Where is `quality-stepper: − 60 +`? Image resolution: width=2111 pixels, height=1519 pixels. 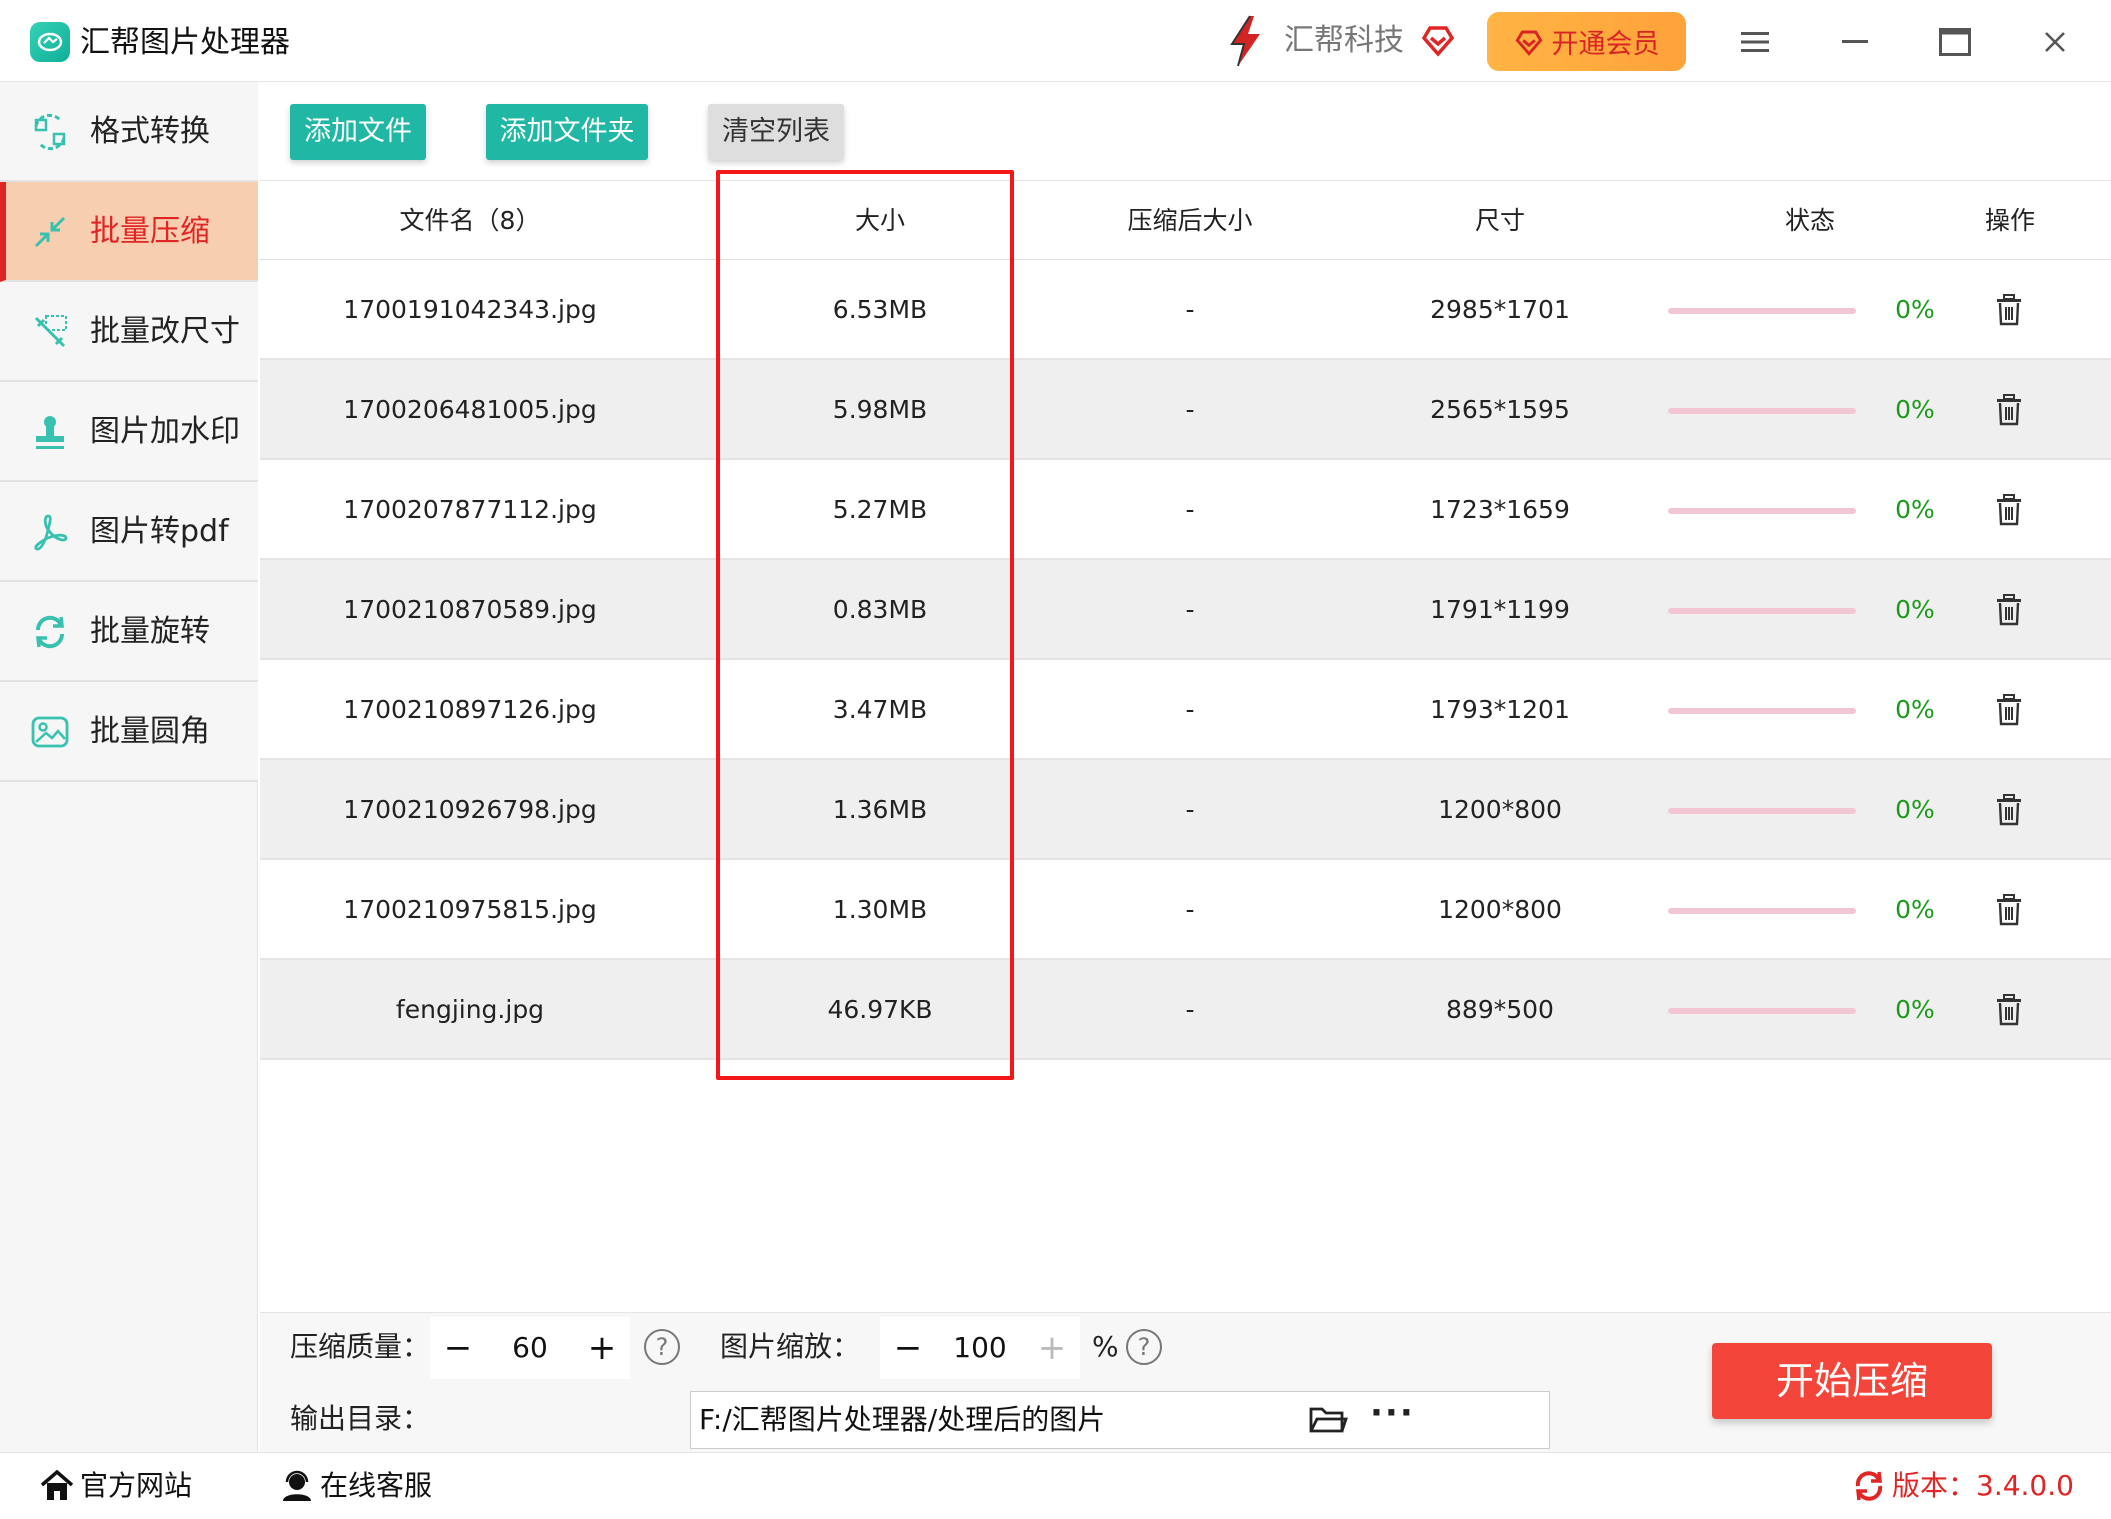 quality-stepper: − 60 + is located at coordinates (530, 1348).